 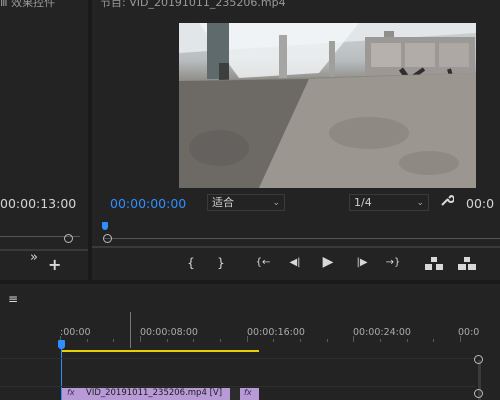 What do you see at coordinates (160, 351) in the screenshot?
I see `work-area-bar` at bounding box center [160, 351].